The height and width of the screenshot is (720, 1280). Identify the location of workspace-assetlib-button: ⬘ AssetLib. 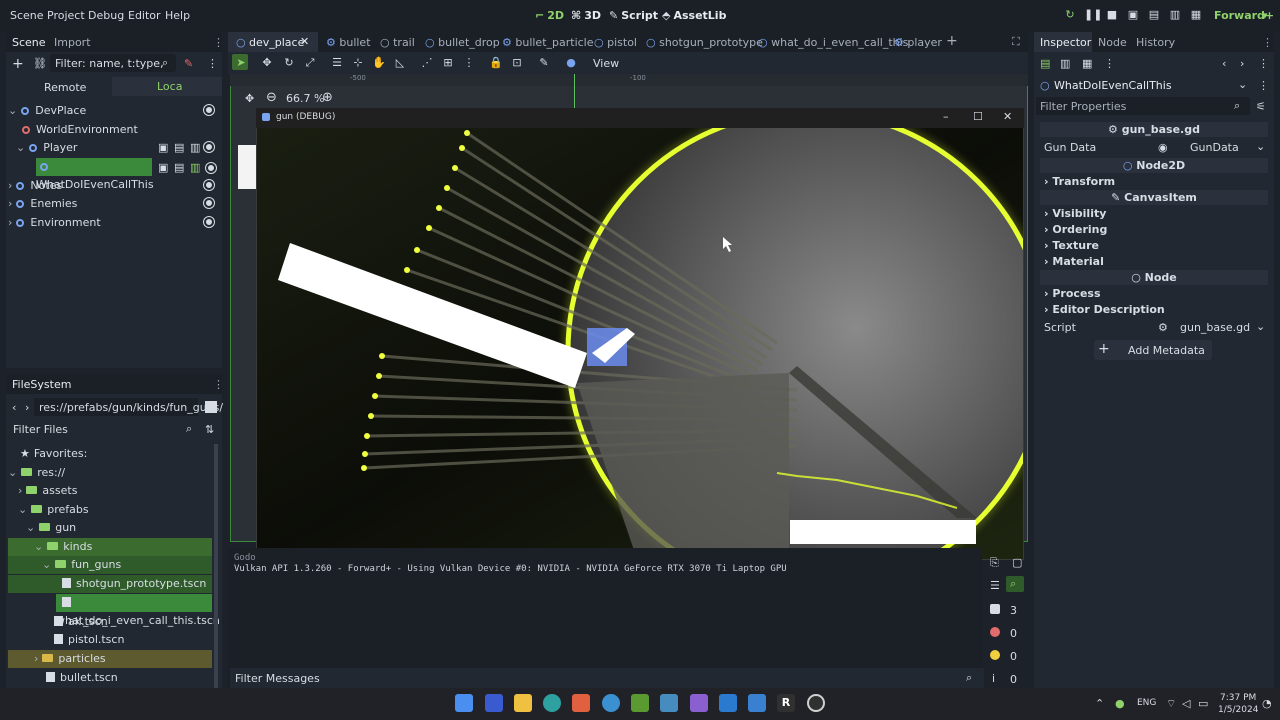
(694, 15).